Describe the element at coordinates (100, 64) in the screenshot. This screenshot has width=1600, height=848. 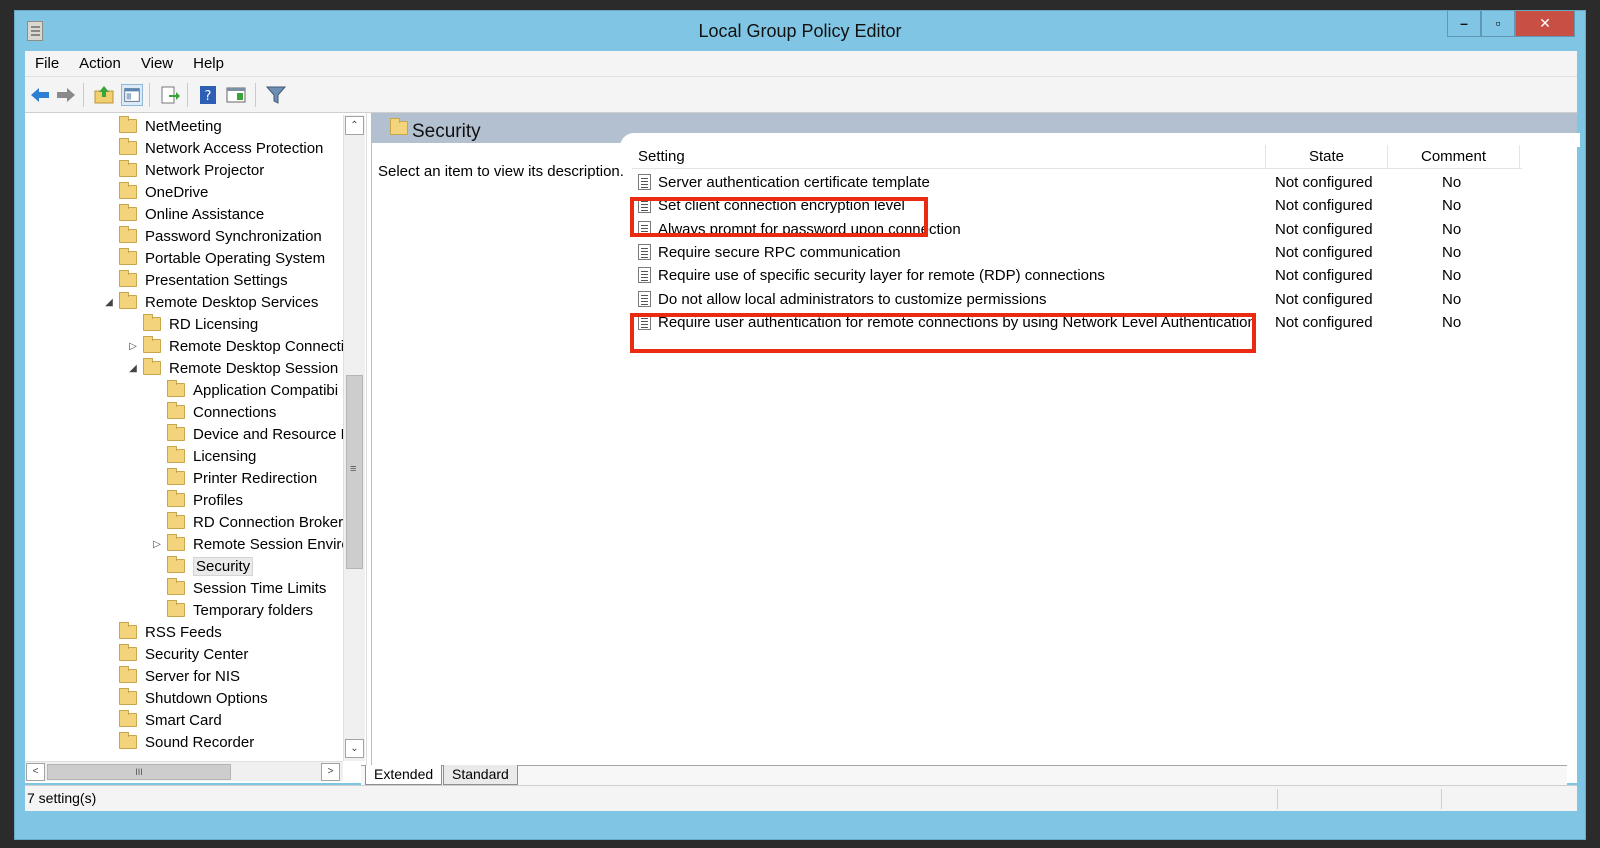
I see `menu-action: Action` at that location.